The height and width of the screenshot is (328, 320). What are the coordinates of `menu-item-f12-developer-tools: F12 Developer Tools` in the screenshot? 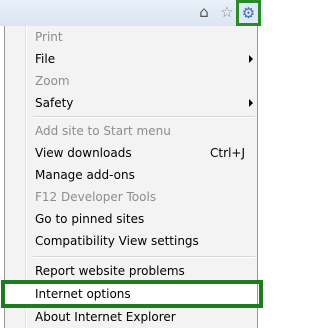 It's located at (131, 197).